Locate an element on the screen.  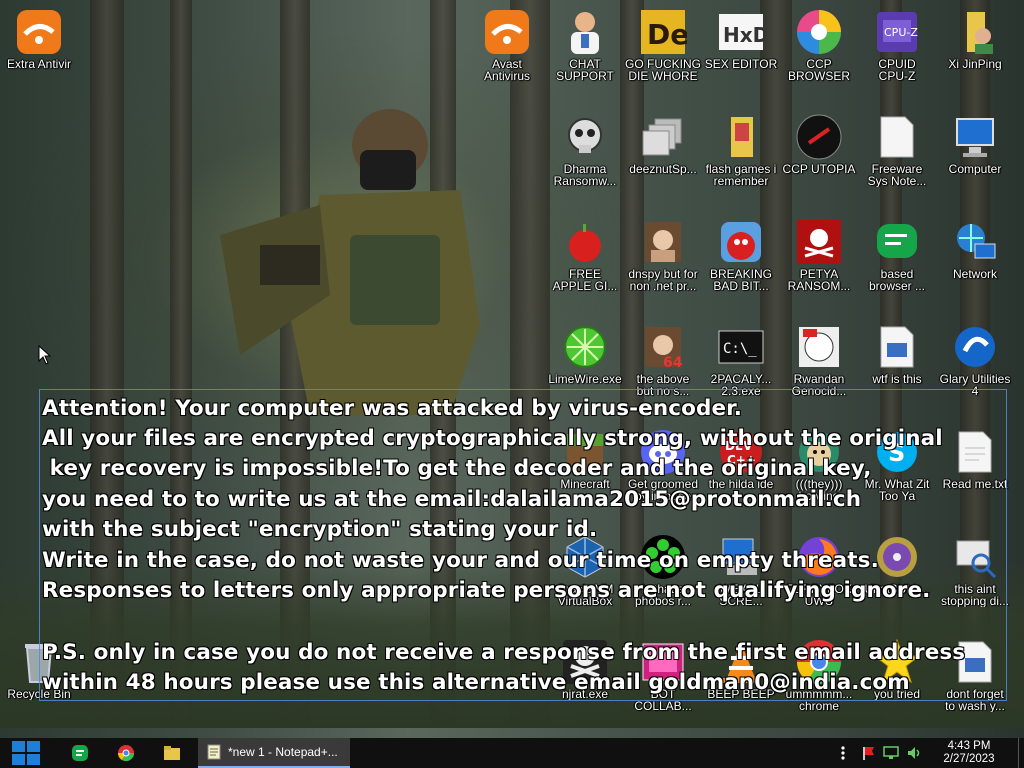
apple-icon is located at coordinates (585, 242).